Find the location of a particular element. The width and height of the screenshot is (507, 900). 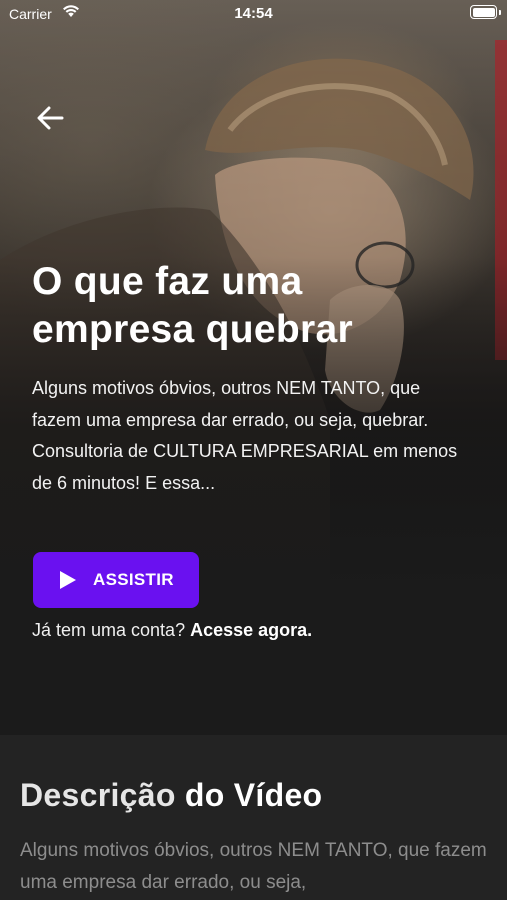

description-heading: Descrição do Vídeo is located at coordinates (171, 795).